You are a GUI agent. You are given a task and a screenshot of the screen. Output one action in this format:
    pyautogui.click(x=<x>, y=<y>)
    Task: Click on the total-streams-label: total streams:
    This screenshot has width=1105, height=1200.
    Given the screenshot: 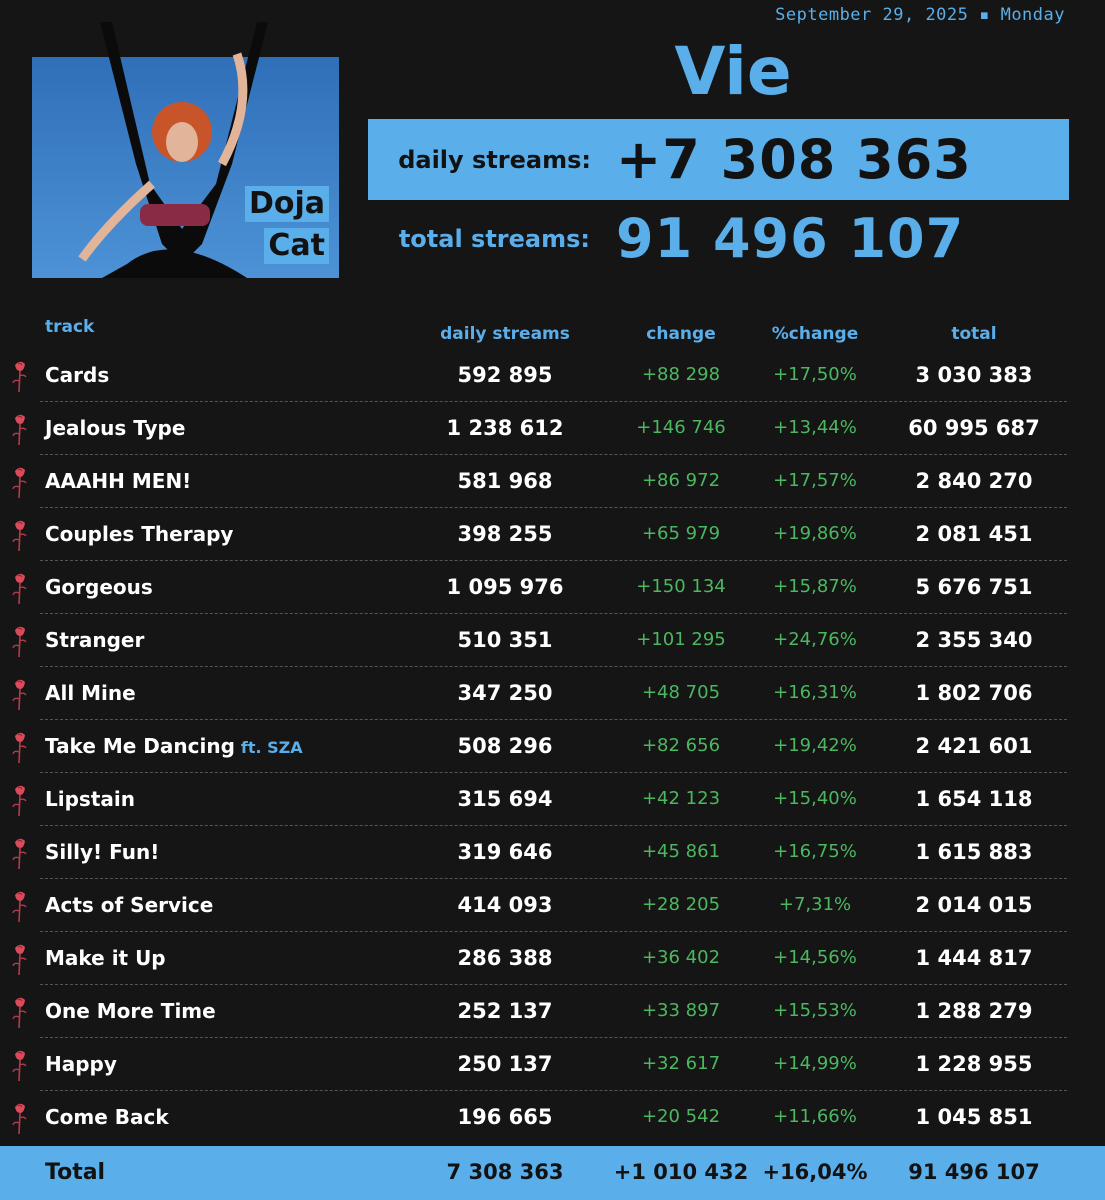 What is the action you would take?
    pyautogui.click(x=494, y=239)
    